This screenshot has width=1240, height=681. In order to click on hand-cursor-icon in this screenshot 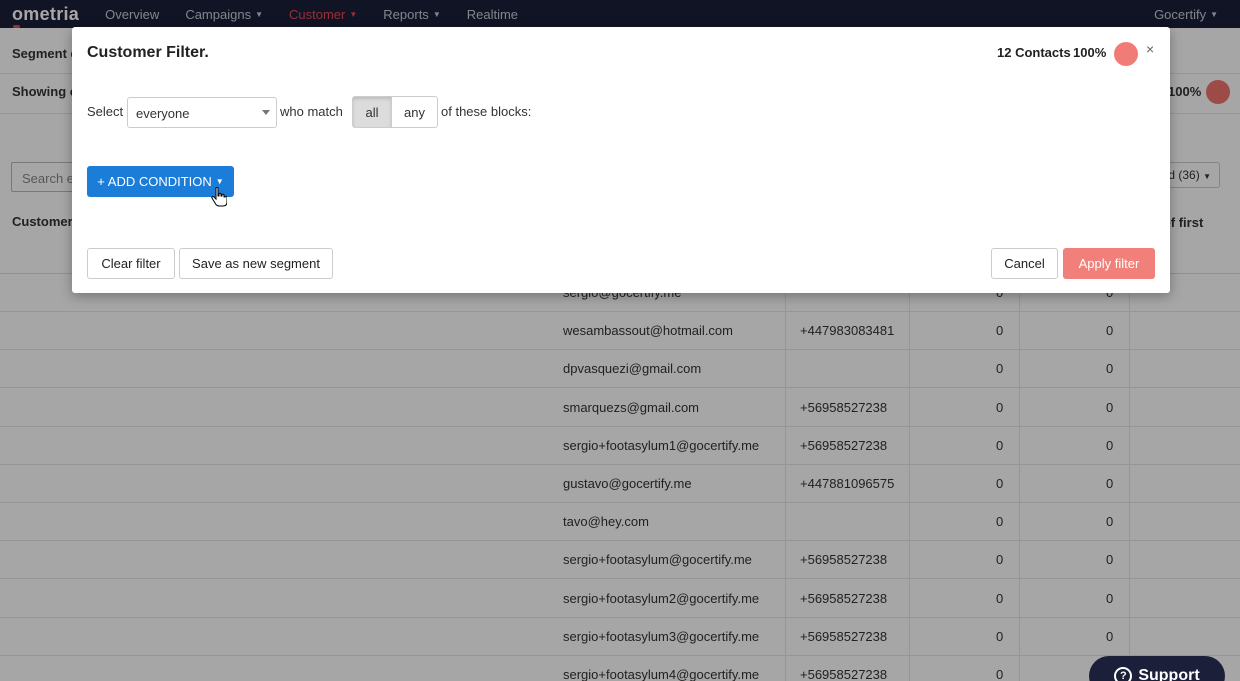, I will do `click(219, 197)`.